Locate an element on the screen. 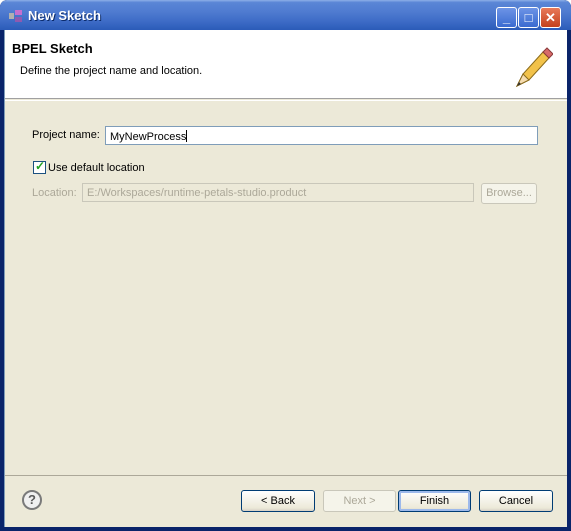 The image size is (571, 531). header-divider is located at coordinates (286, 100).